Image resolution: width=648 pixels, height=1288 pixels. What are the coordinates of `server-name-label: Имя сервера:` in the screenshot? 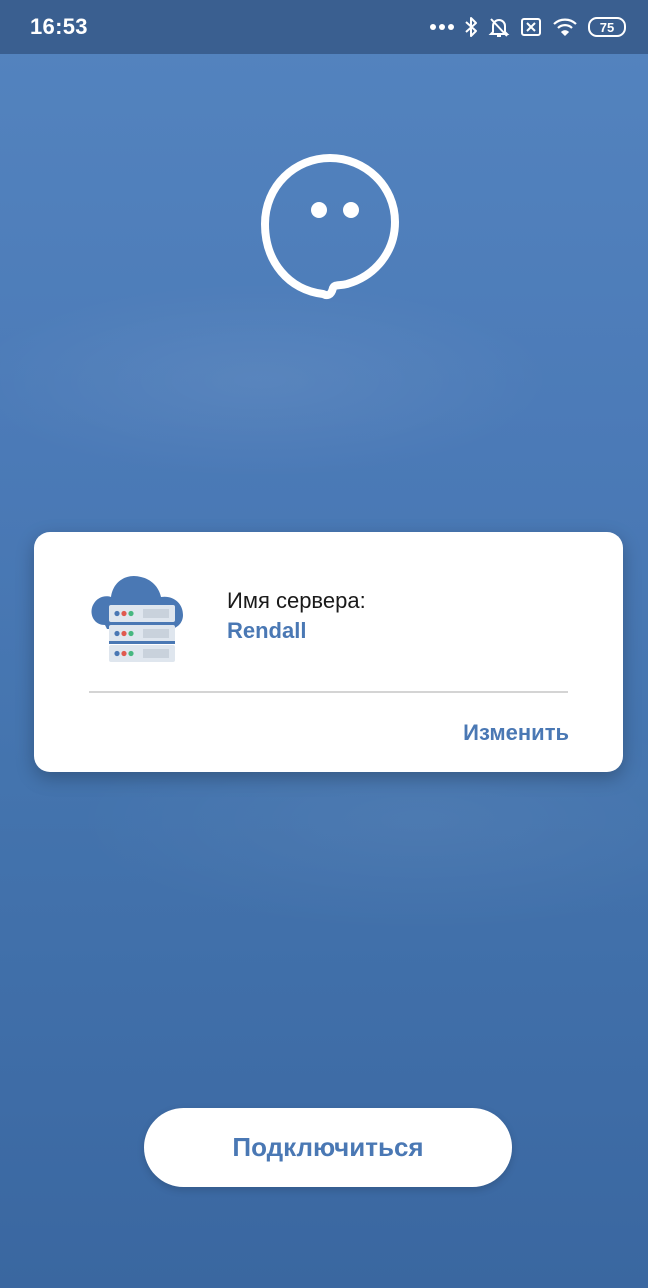 It's located at (296, 600).